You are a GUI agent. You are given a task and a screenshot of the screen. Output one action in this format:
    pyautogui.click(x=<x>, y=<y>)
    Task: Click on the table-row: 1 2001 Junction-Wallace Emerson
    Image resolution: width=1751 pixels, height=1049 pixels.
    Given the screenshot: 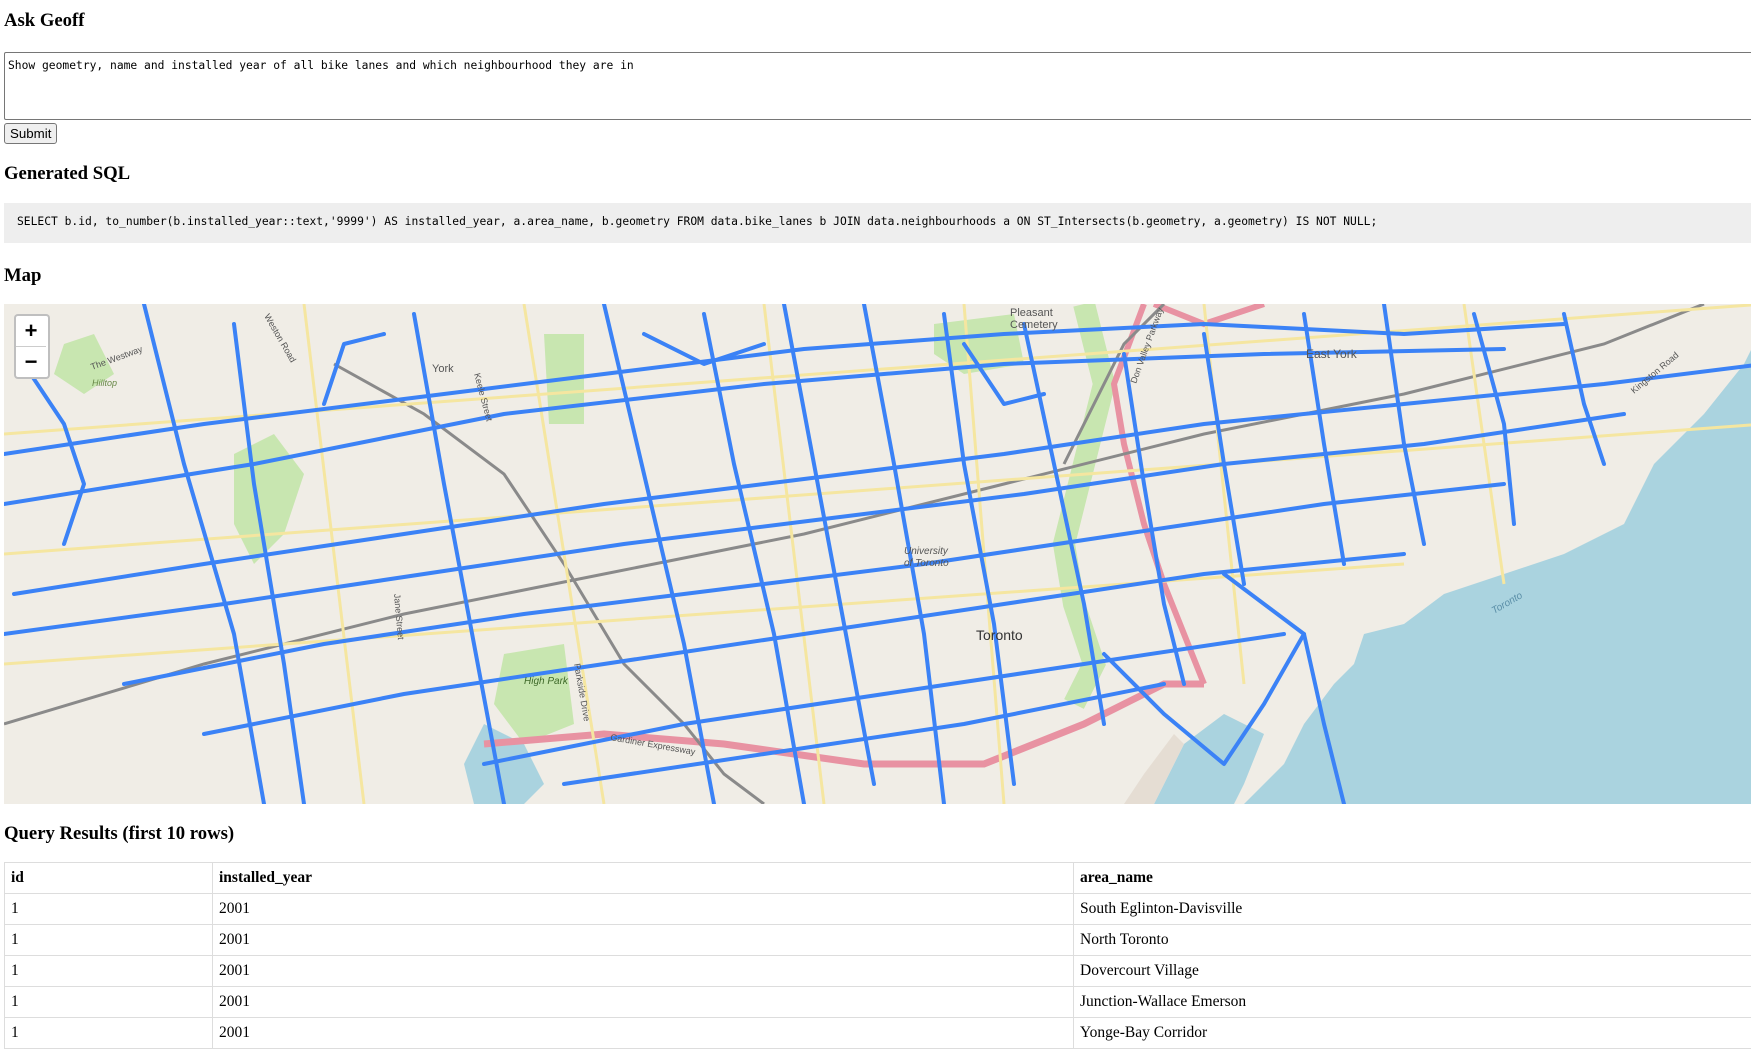 What is the action you would take?
    pyautogui.click(x=878, y=1002)
    